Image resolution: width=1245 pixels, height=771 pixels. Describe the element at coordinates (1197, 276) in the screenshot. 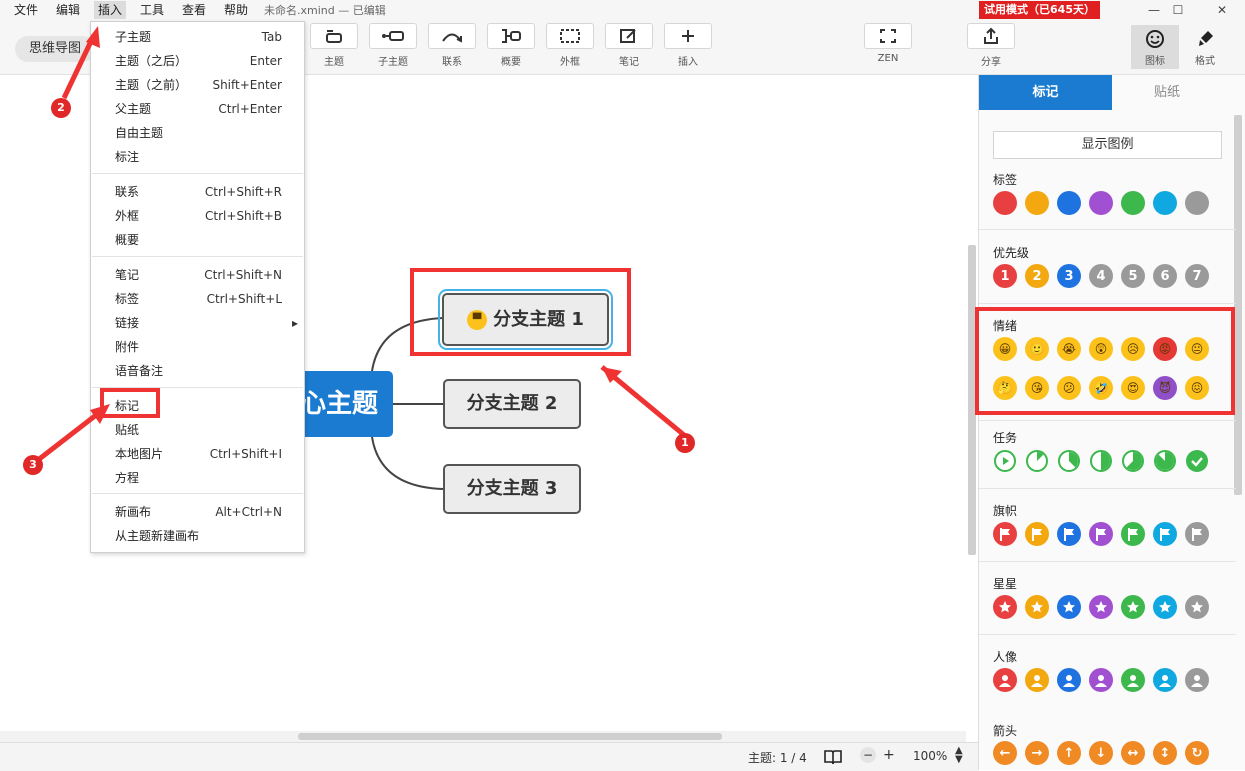

I see `priority-7-icon: 7` at that location.